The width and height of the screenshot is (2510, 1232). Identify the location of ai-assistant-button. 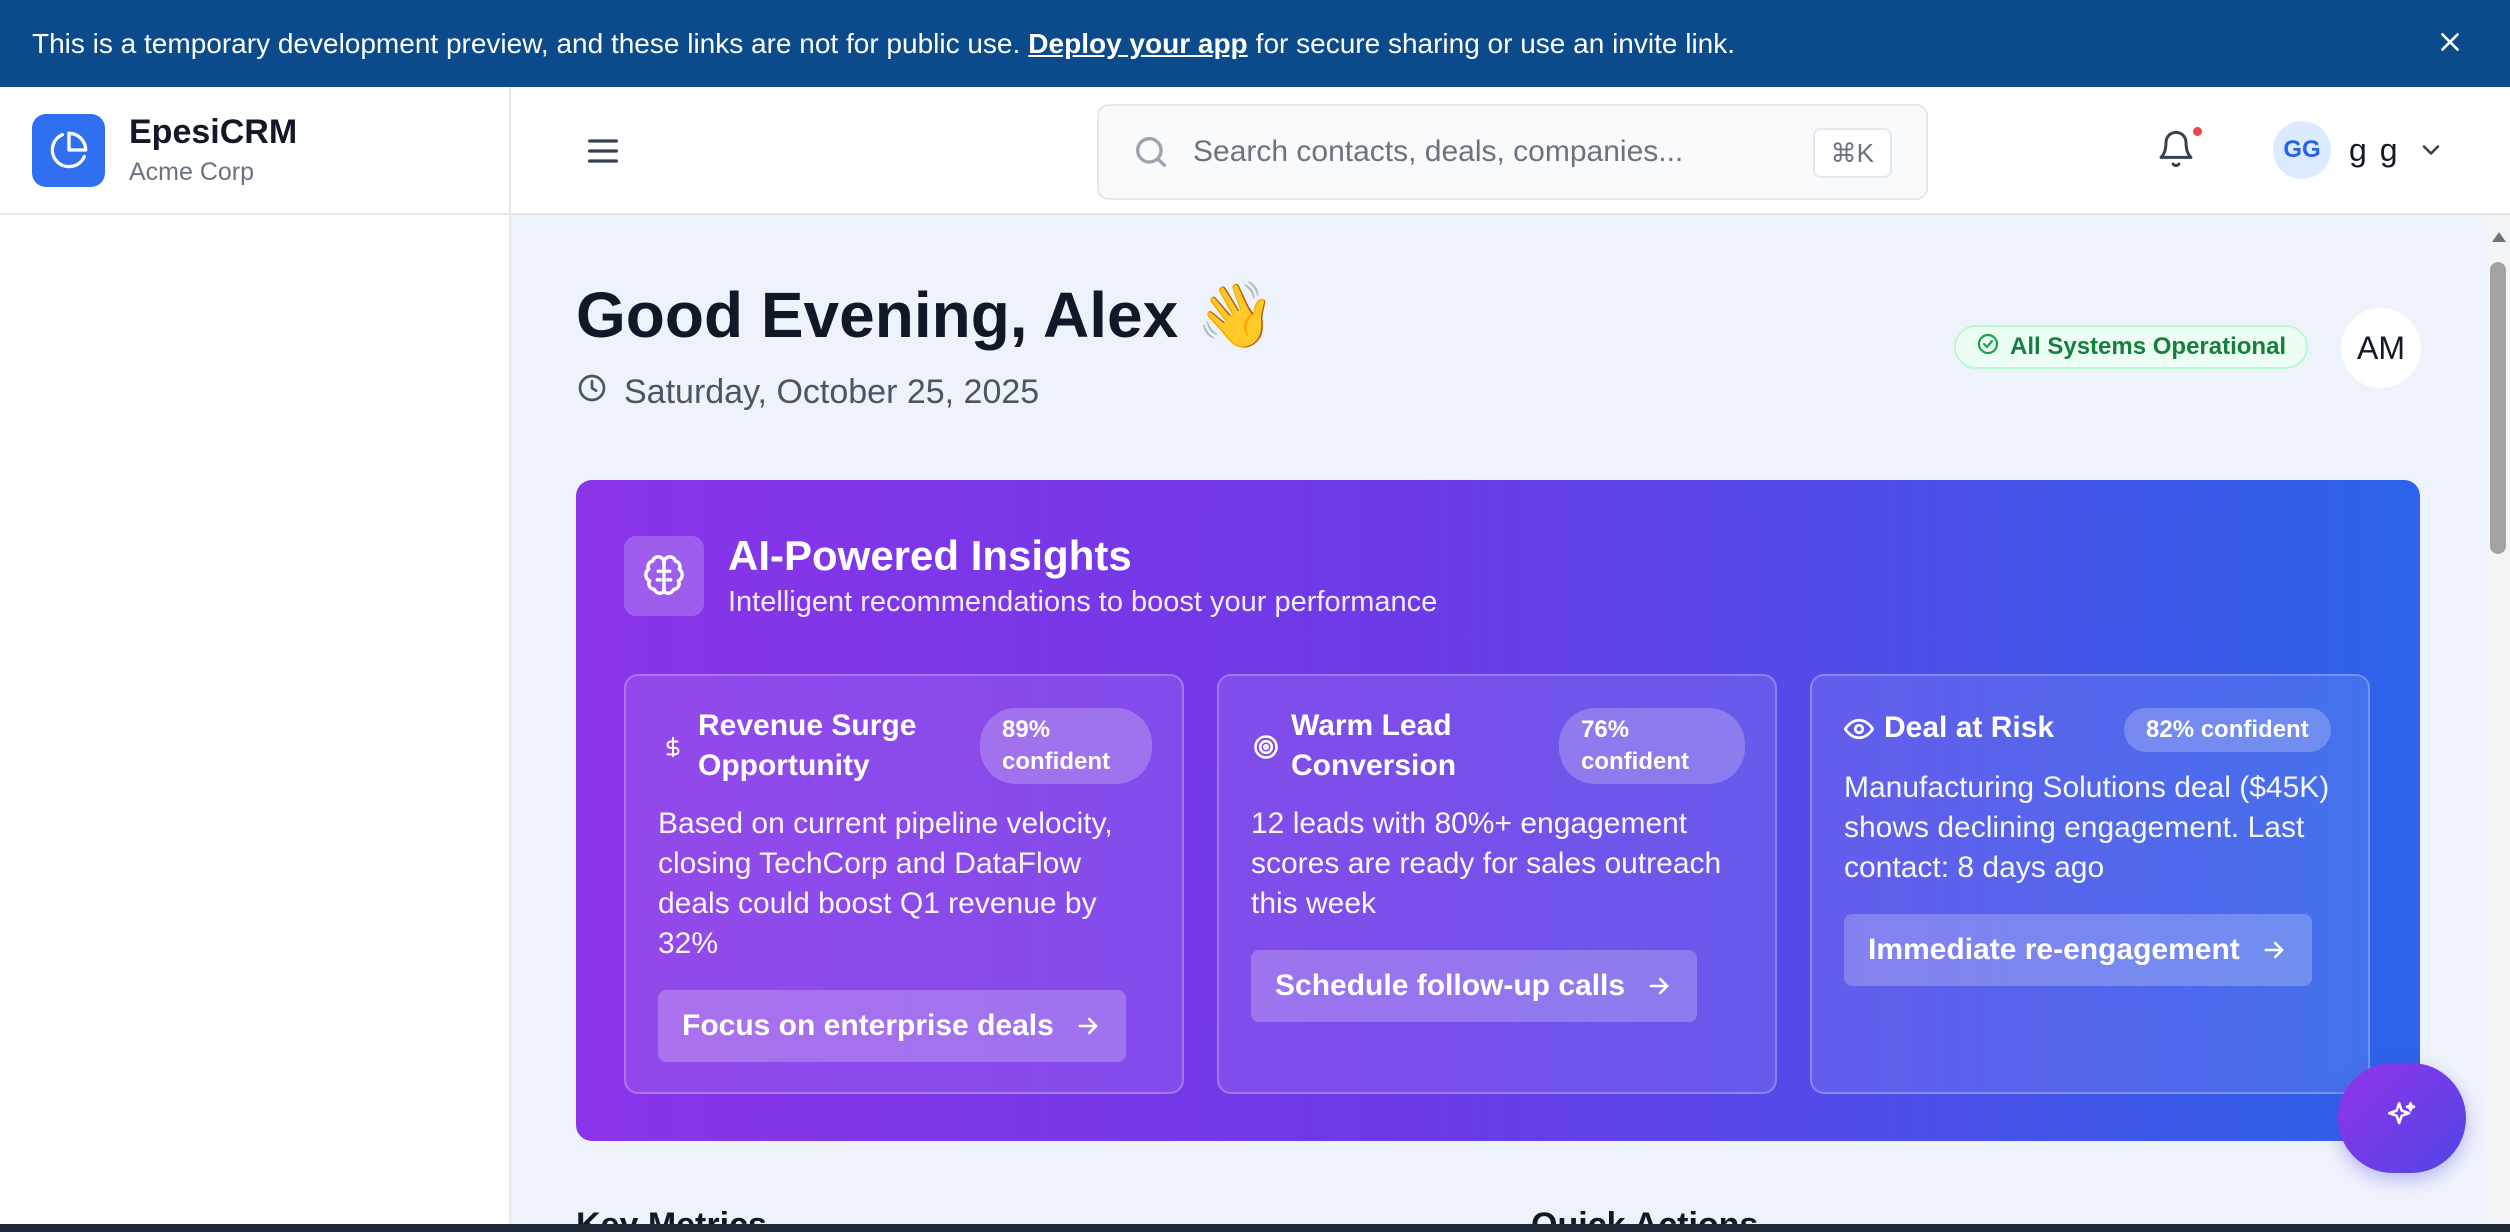
(2402, 1118).